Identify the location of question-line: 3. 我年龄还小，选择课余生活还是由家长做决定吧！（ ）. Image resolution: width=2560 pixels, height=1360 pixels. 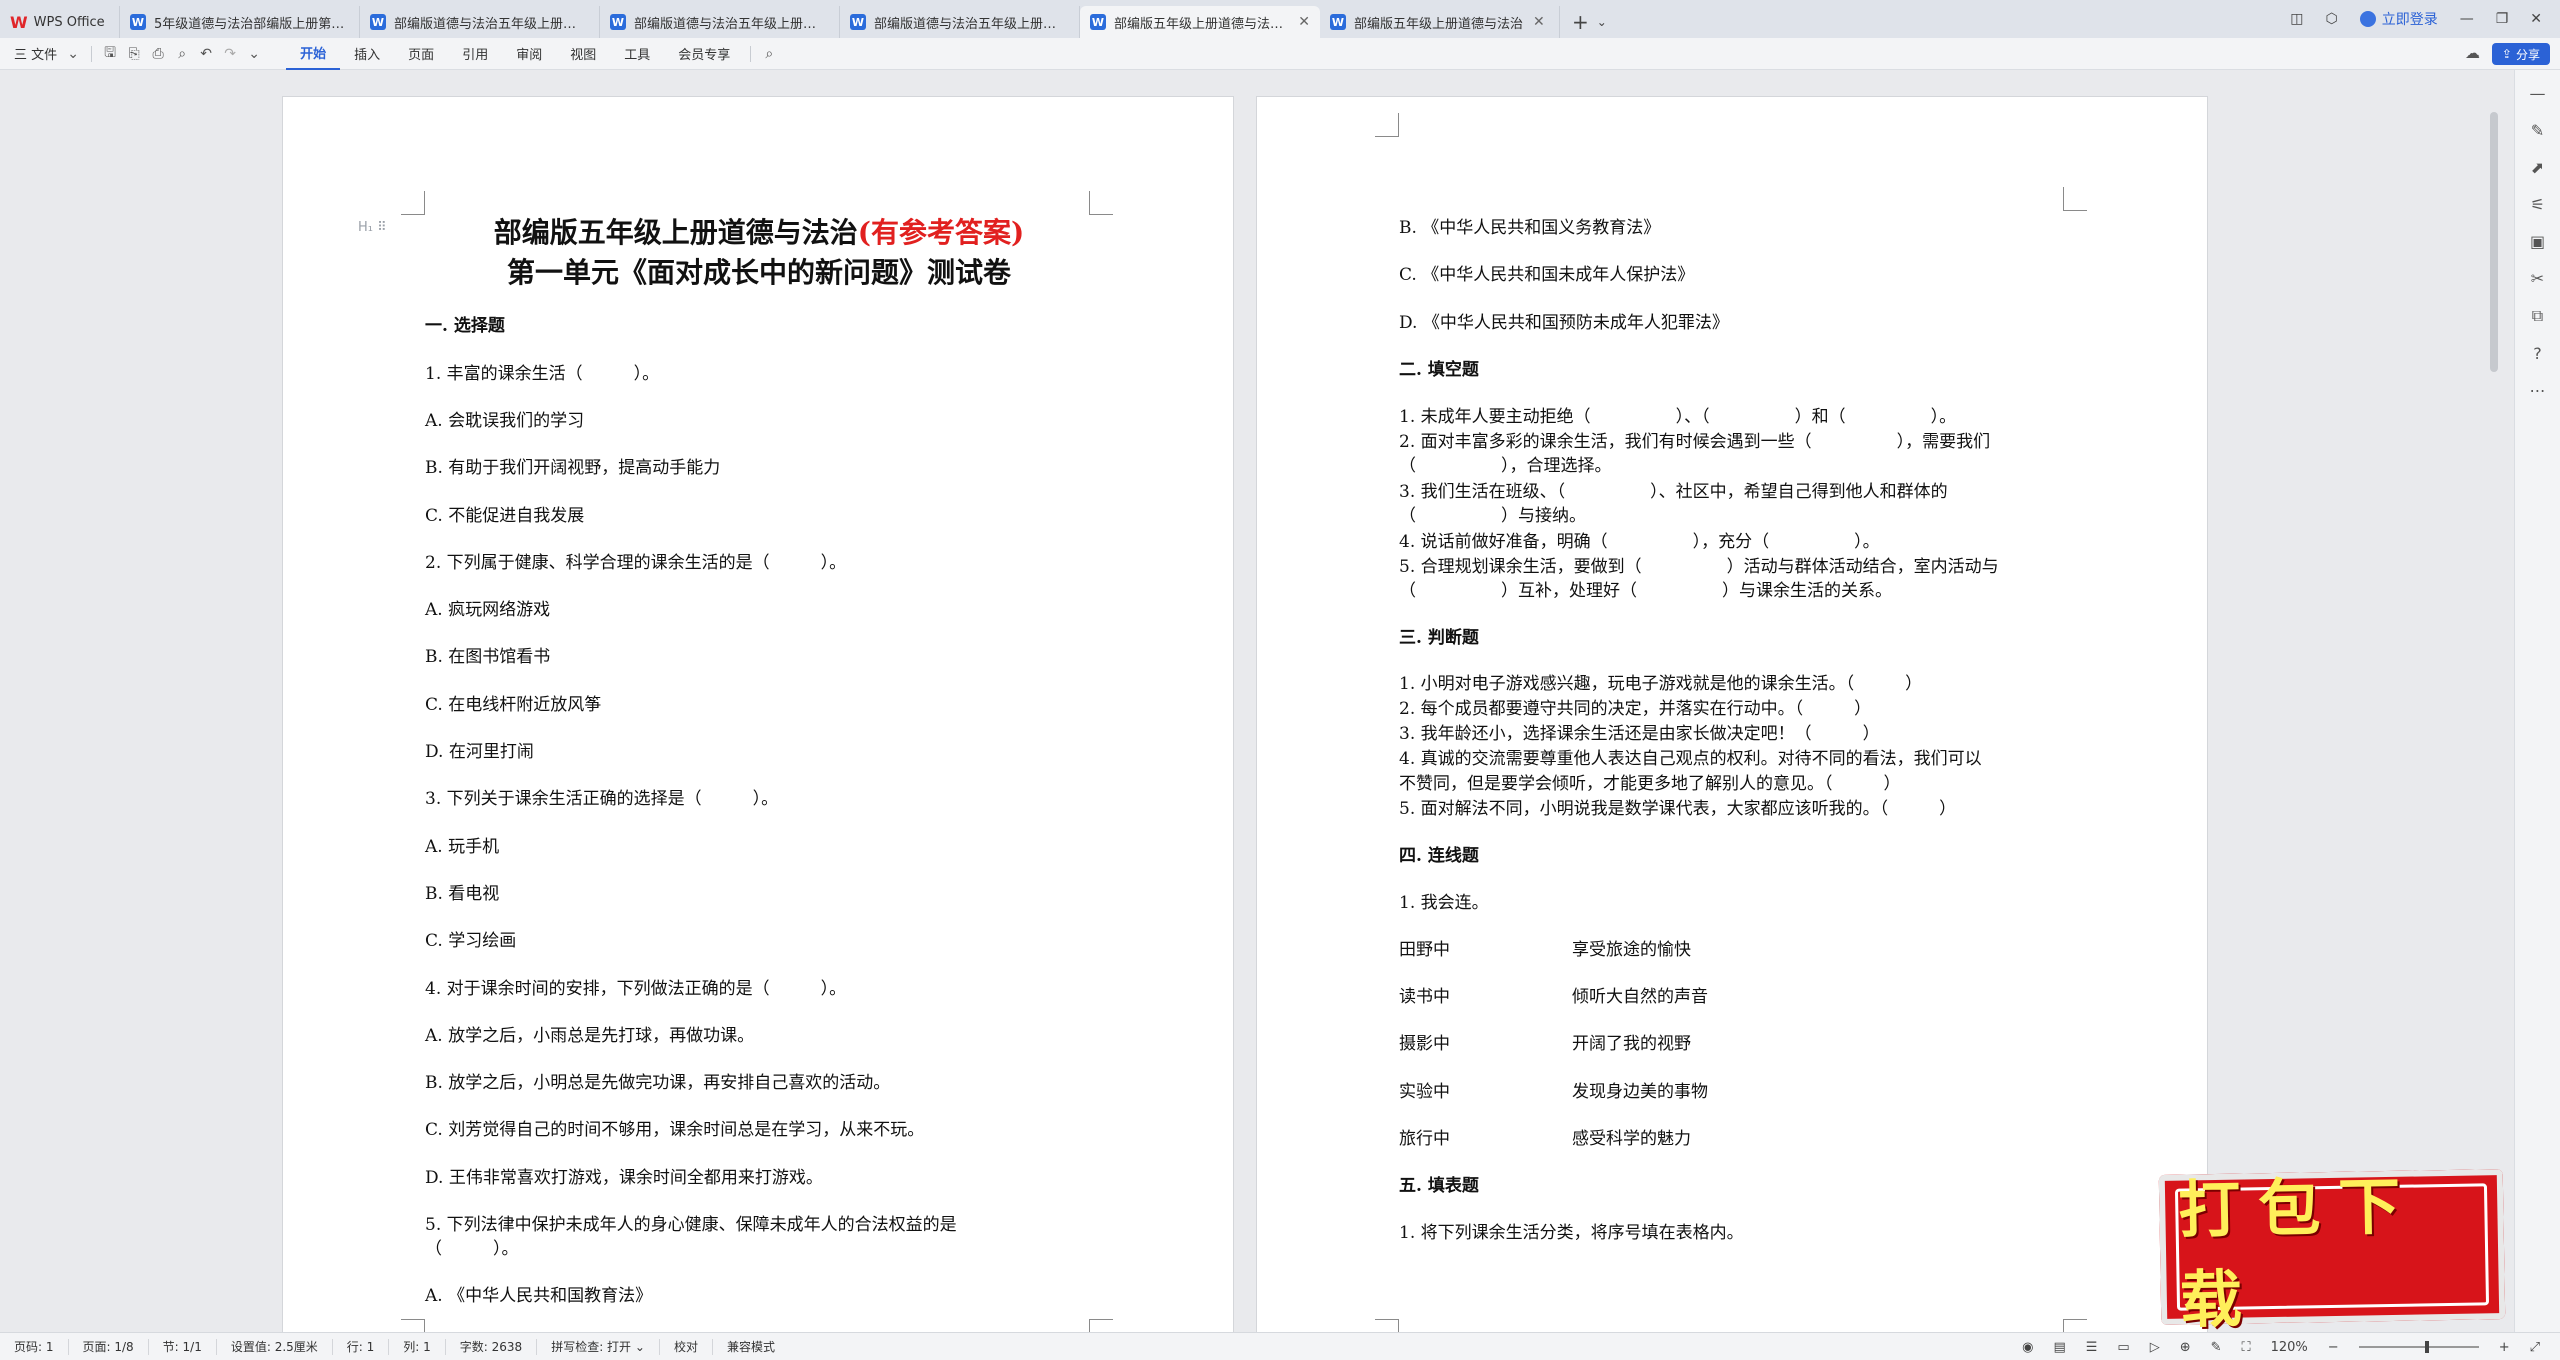
(1639, 734).